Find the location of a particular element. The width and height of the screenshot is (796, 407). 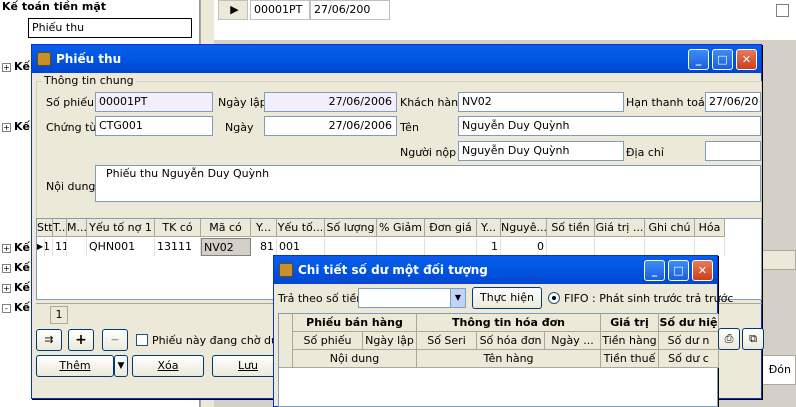

grid-header-cell: Hóa is located at coordinates (710, 228).